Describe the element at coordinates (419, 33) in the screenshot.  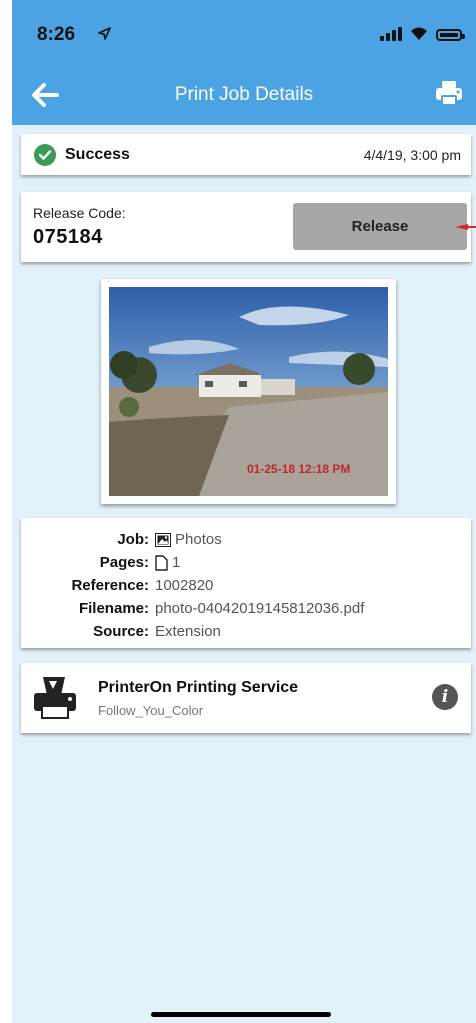
I see `wifi-icon` at that location.